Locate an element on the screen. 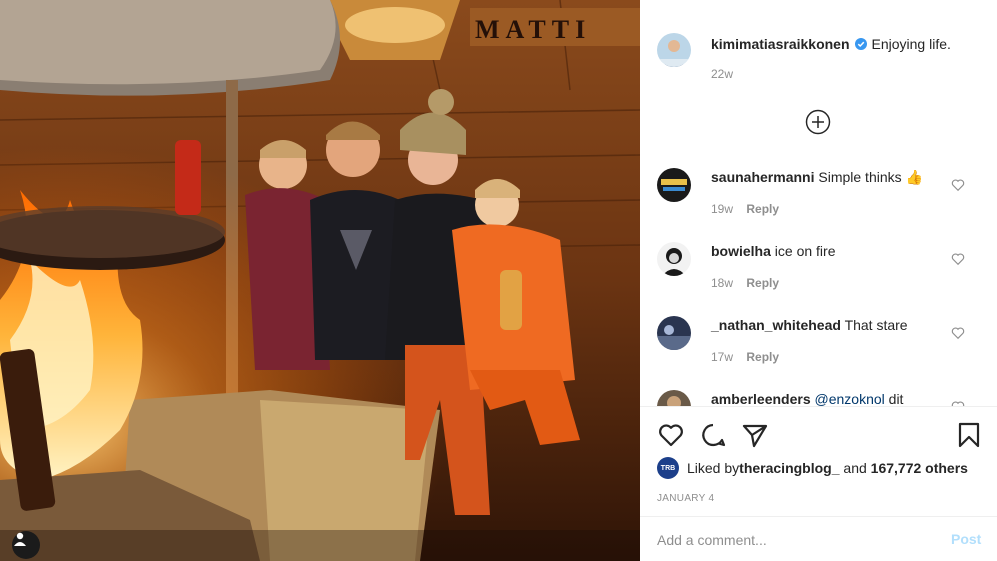  commenter-username: amberleenders is located at coordinates (761, 398).